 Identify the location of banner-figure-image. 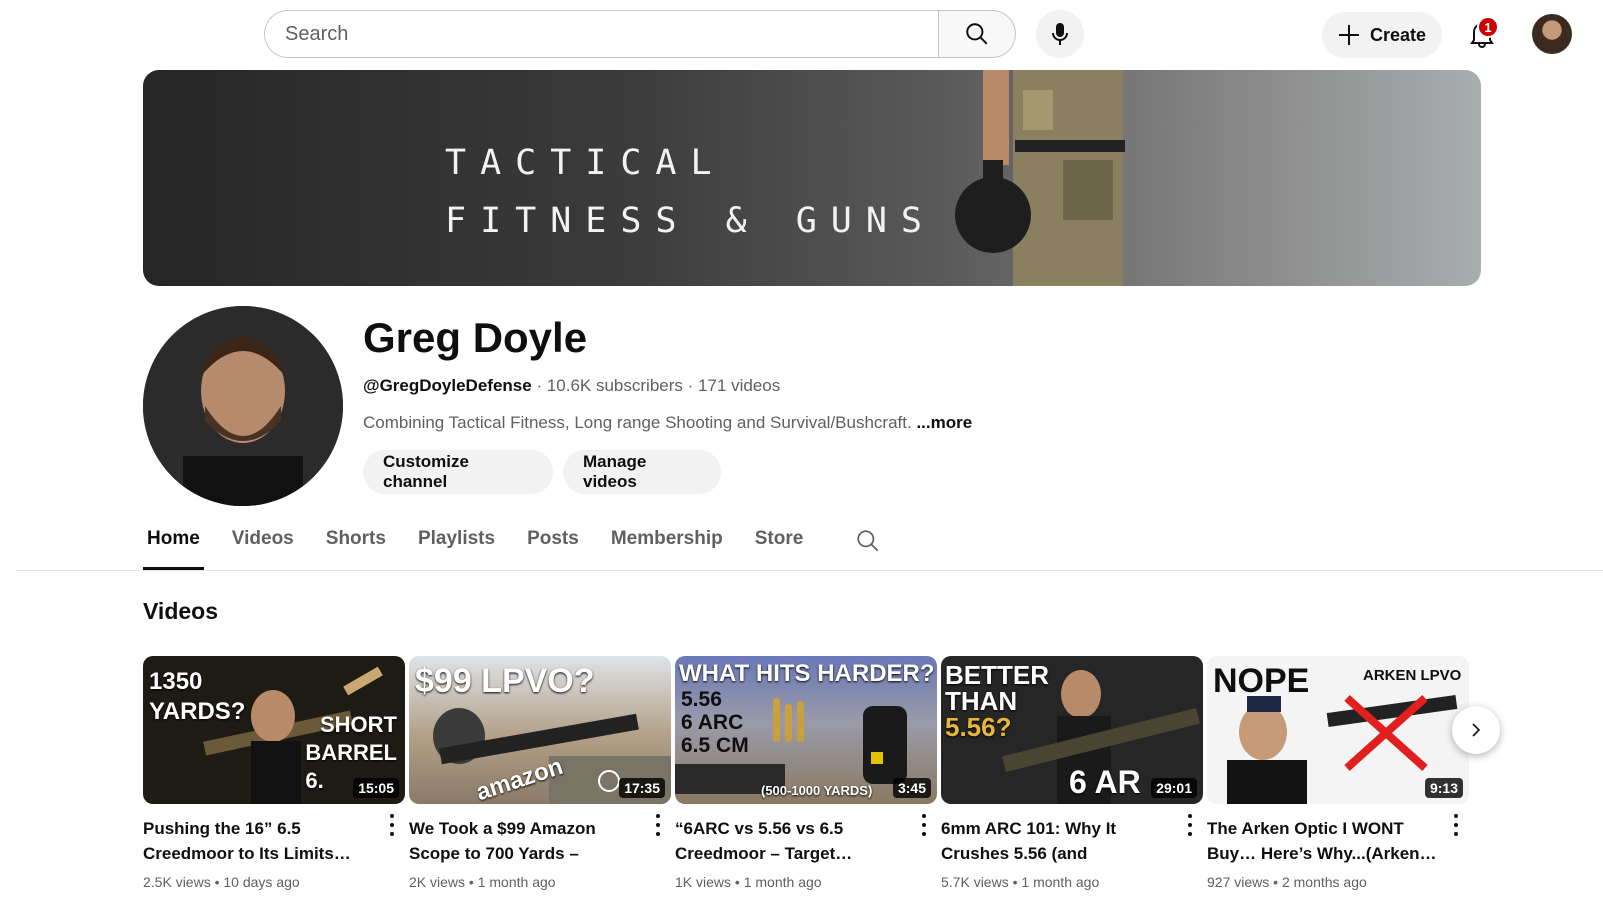
(1040, 178).